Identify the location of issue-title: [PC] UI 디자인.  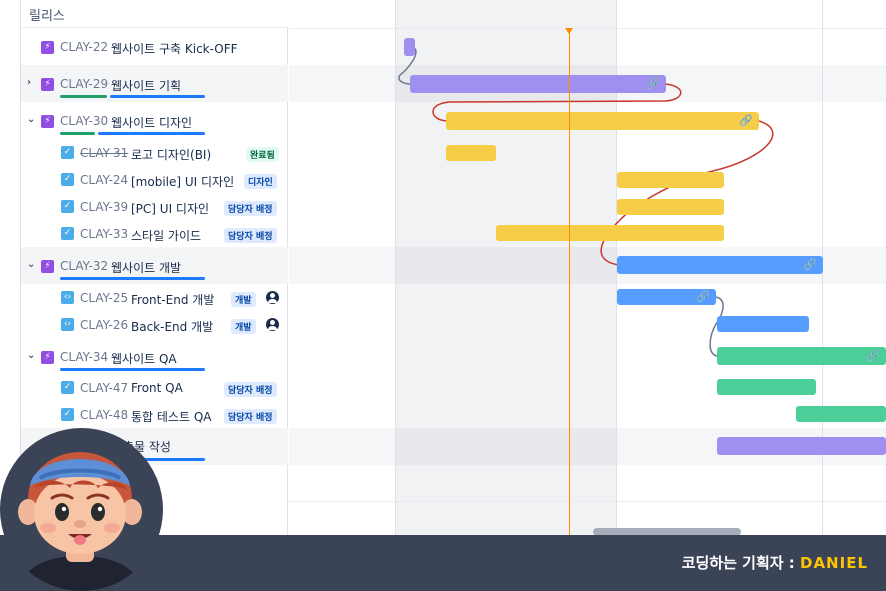
(170, 208).